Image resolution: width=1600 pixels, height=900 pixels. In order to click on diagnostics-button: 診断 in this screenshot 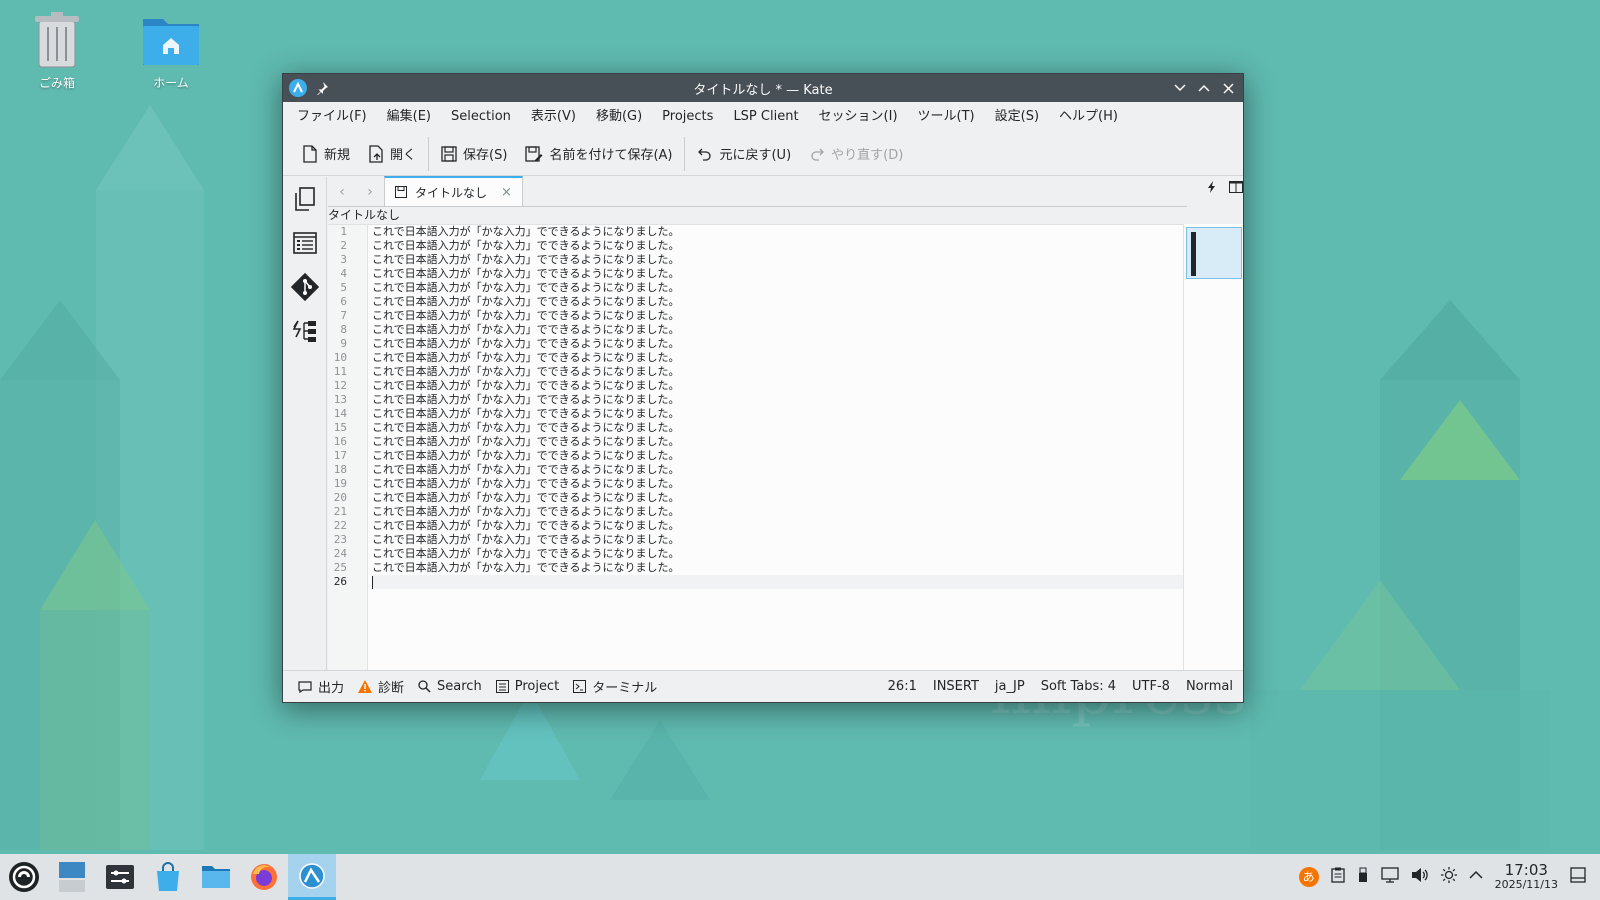, I will do `click(381, 686)`.